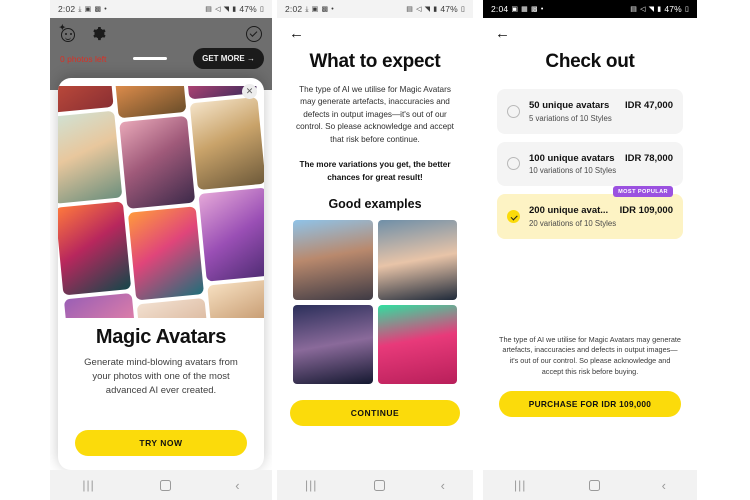  What do you see at coordinates (161, 55) in the screenshot?
I see `photos-quota-row: 0 photos left GET MORE →` at bounding box center [161, 55].